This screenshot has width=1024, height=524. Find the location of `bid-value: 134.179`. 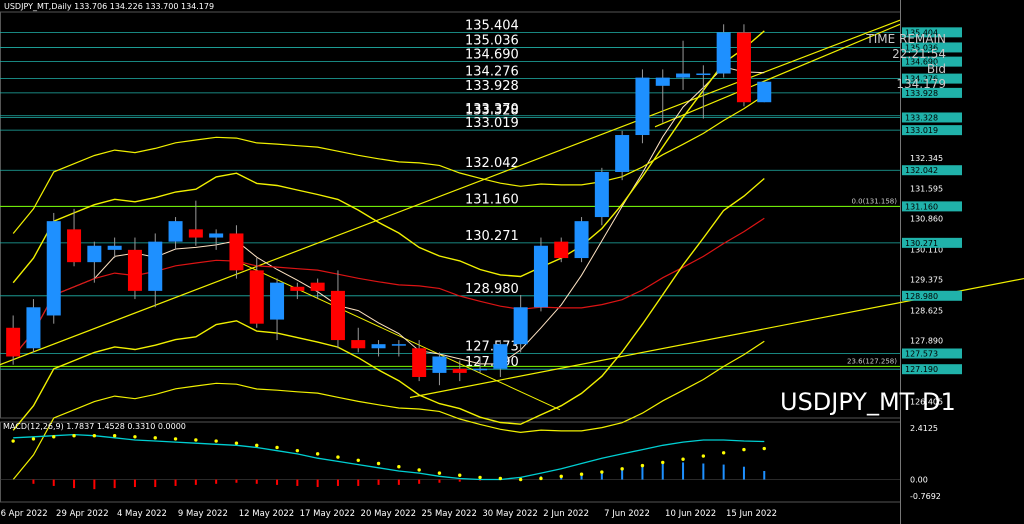

bid-value: 134.179 is located at coordinates (921, 84).